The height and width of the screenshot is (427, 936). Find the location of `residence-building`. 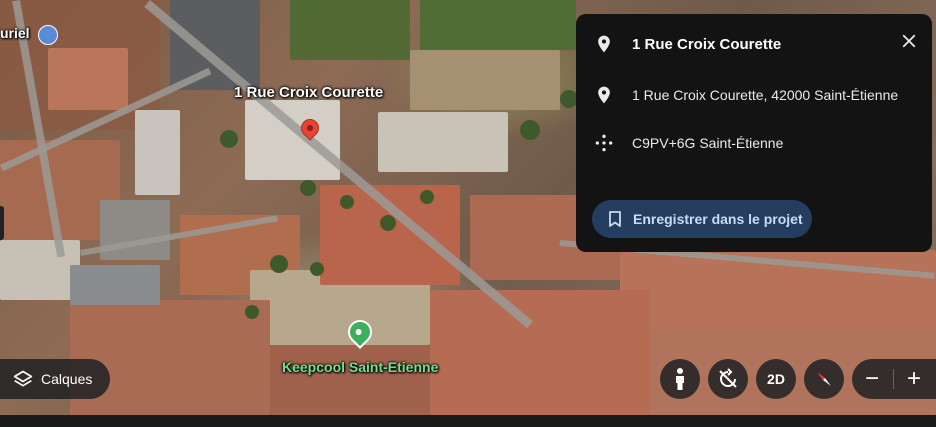

residence-building is located at coordinates (292, 140).